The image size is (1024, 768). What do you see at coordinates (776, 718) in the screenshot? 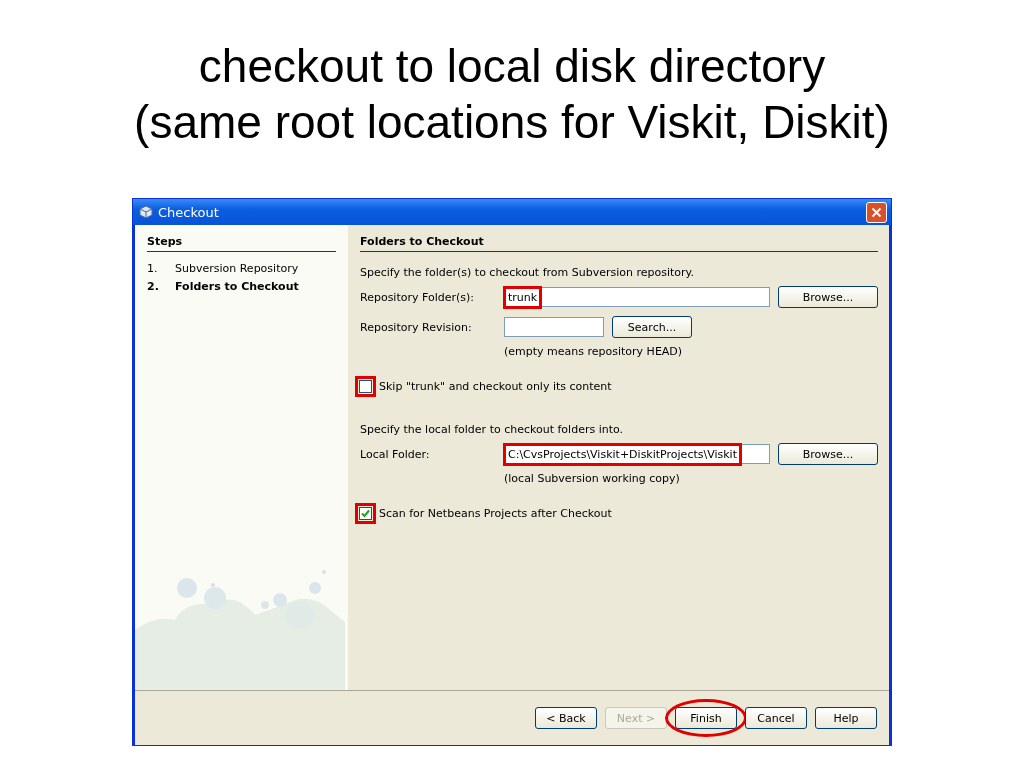
I see `wizard-button: Cancel` at bounding box center [776, 718].